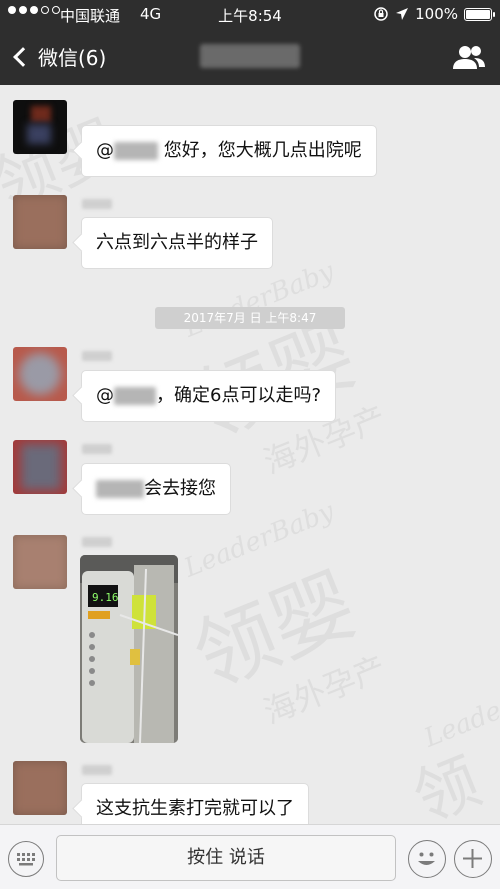 This screenshot has height=889, width=500. I want to click on chat-title-blurred, so click(250, 56).